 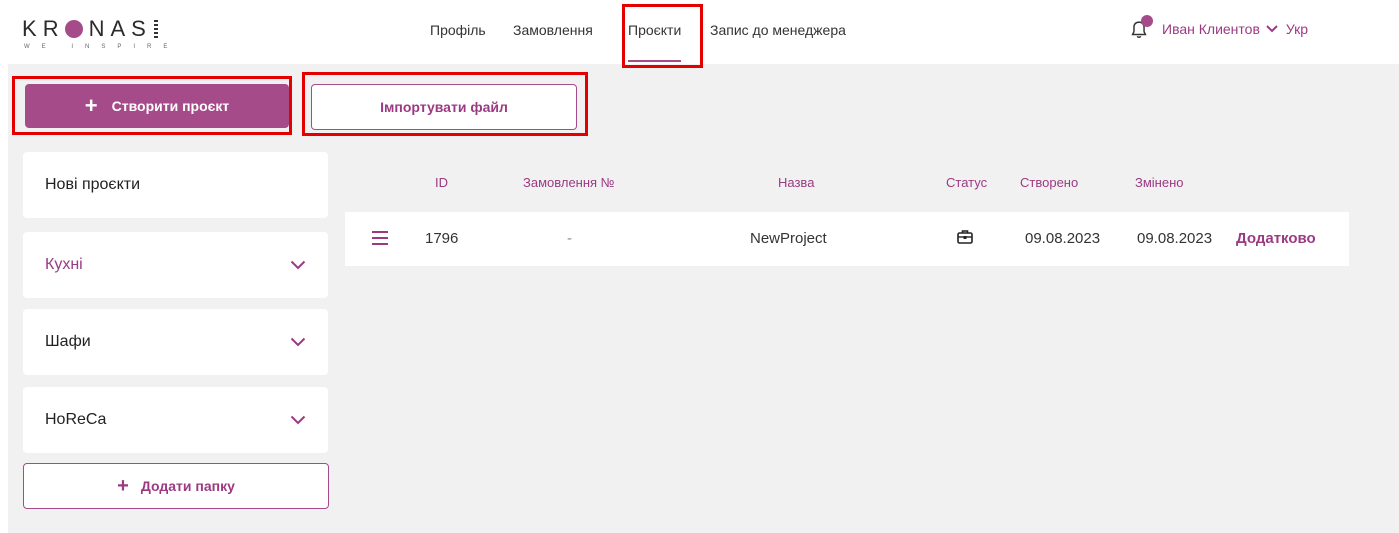 I want to click on sidebar-item-horeca: HoReCa, so click(x=175, y=420).